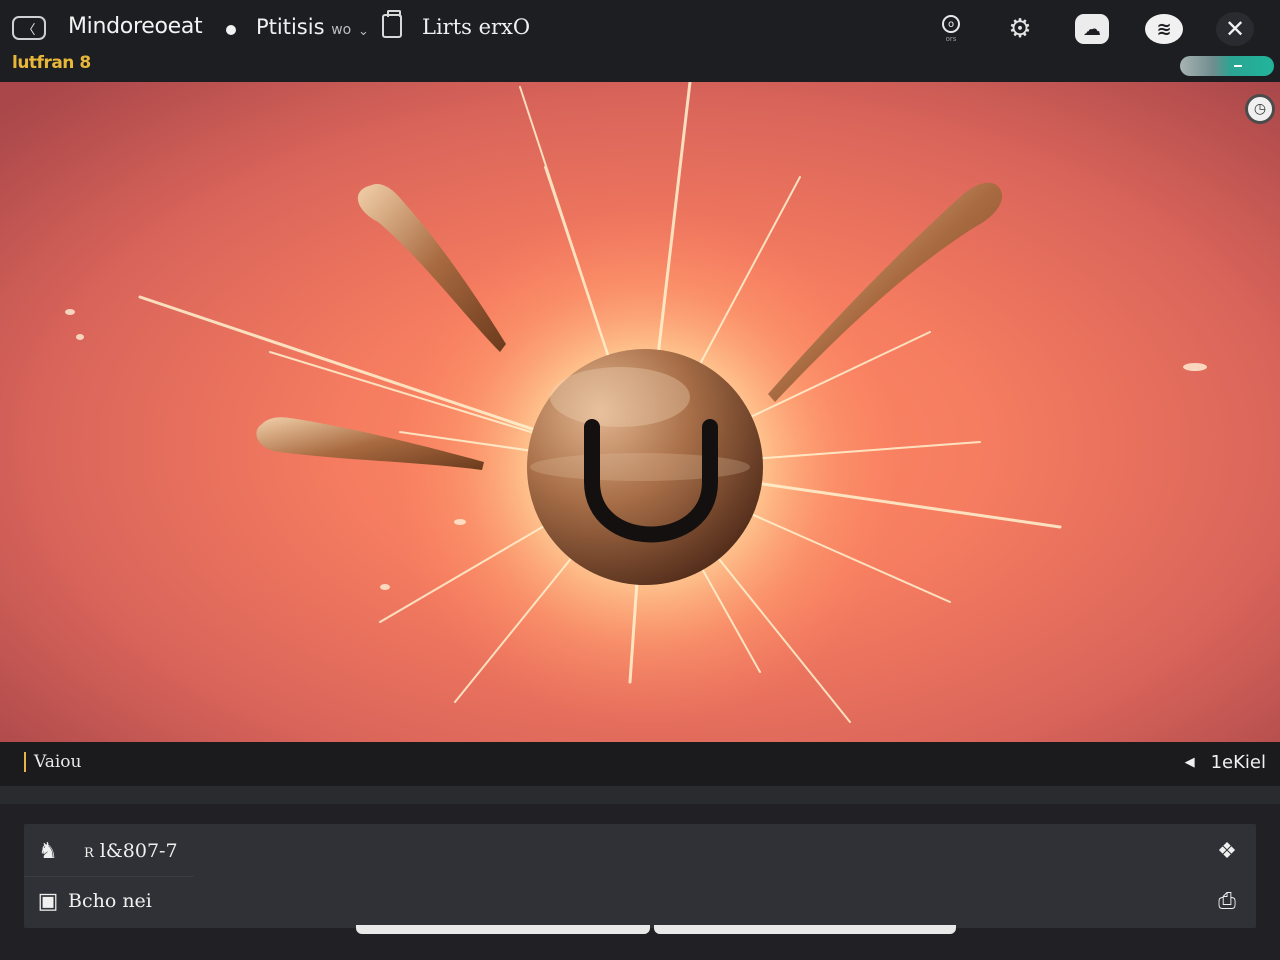 Image resolution: width=1280 pixels, height=960 pixels. I want to click on row-value: l&807-7, so click(138, 851).